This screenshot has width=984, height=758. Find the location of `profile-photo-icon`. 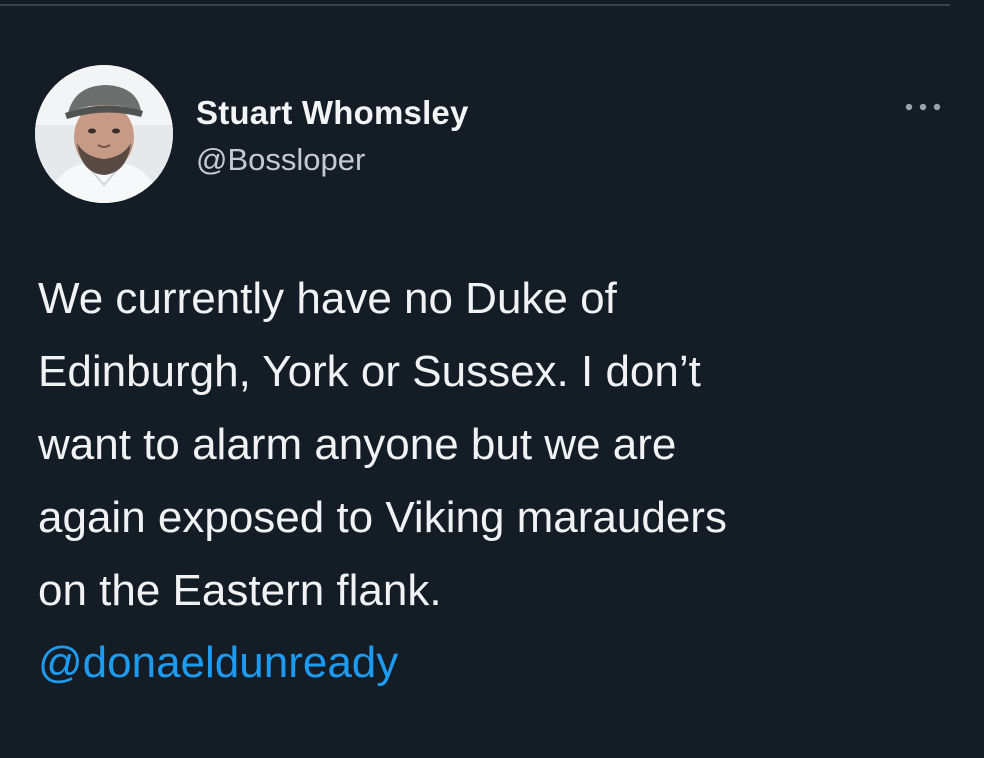

profile-photo-icon is located at coordinates (104, 134).